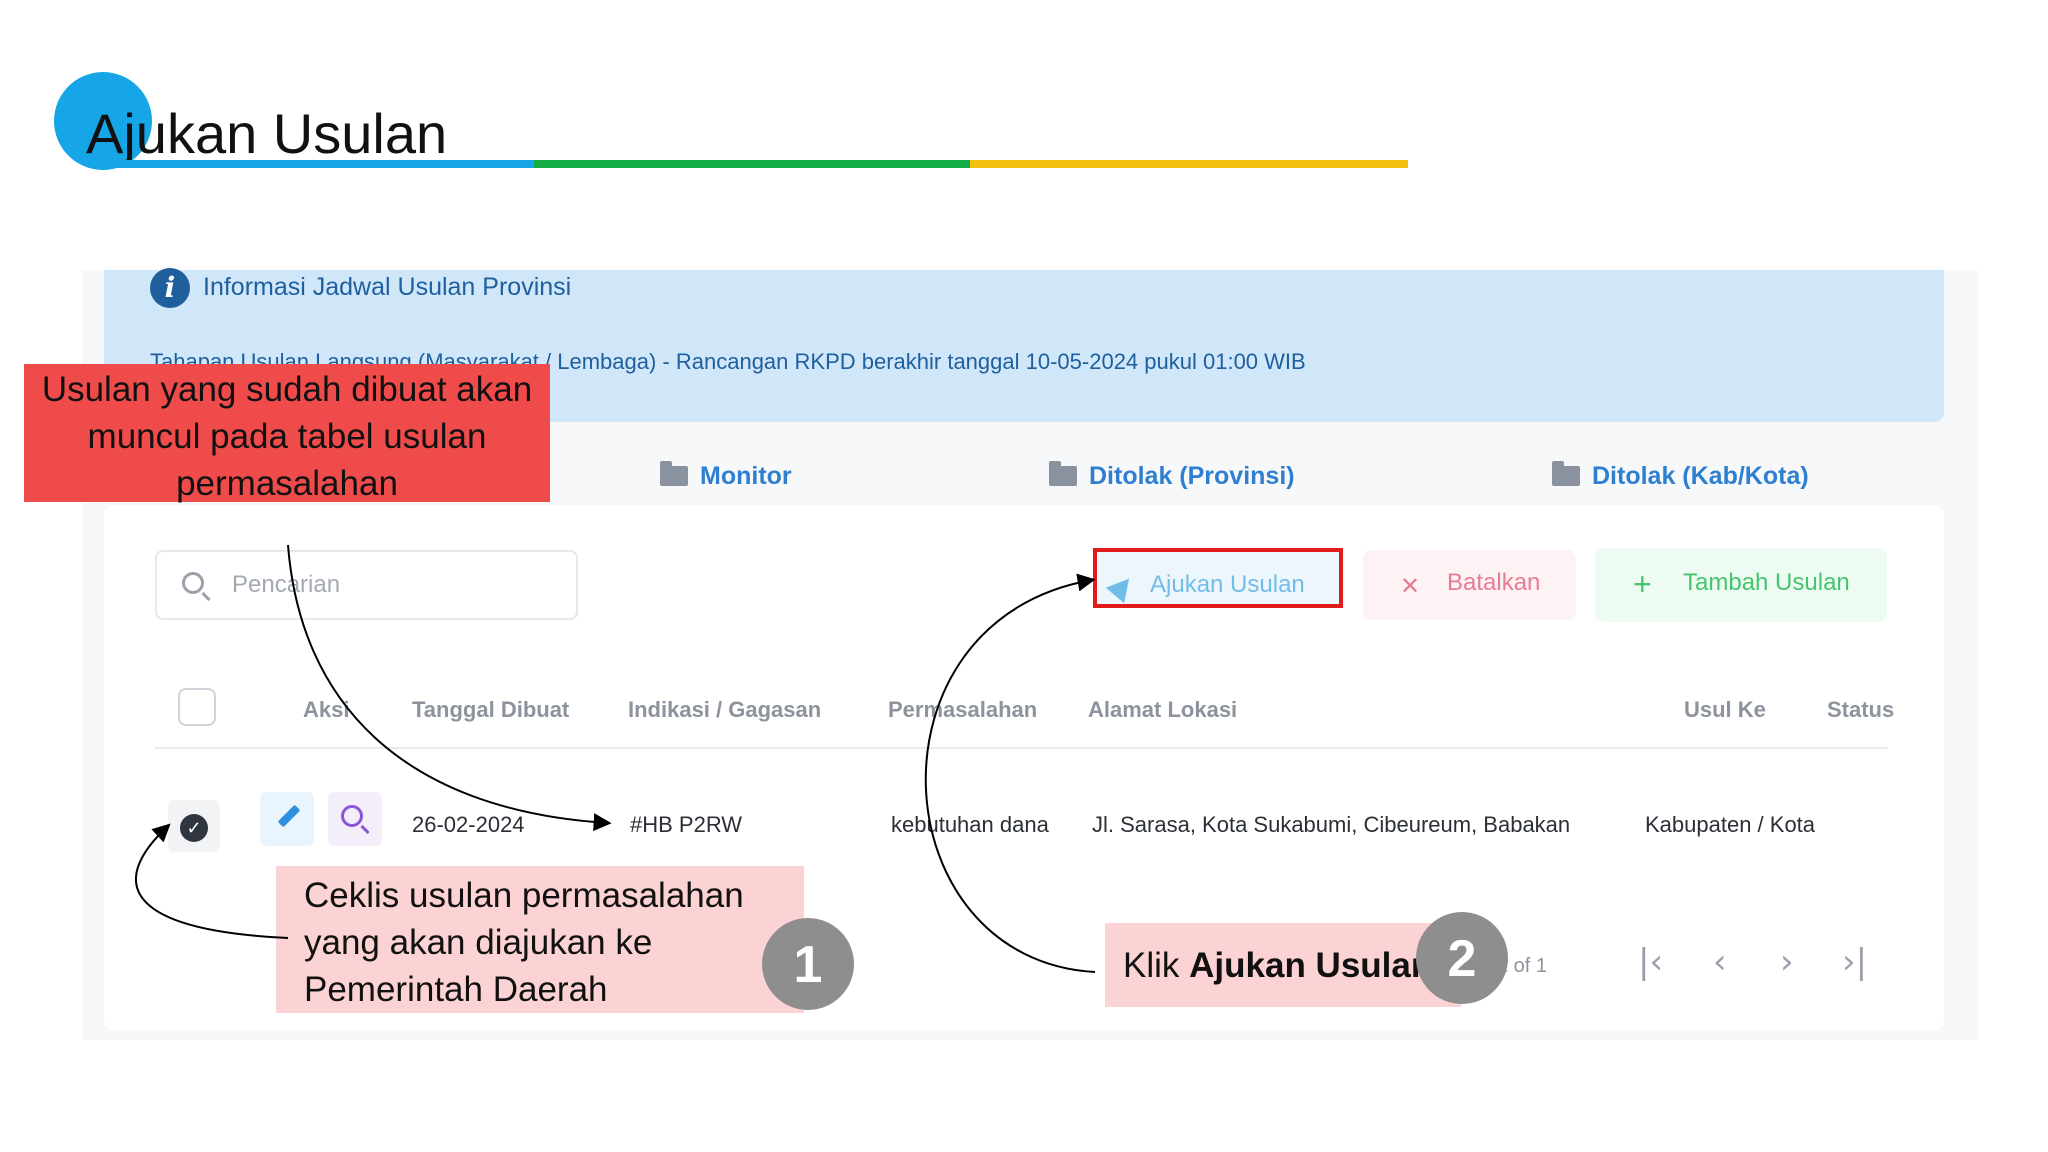 This screenshot has height=1152, width=2048. Describe the element at coordinates (212, 881) in the screenshot. I see `arrow-to-checkbox` at that location.